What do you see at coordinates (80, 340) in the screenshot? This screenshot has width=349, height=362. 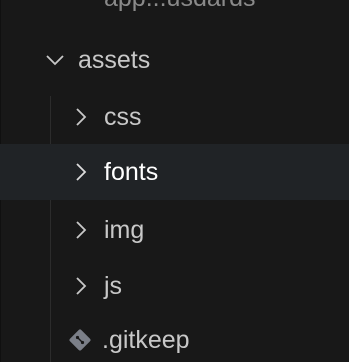 I see `git-file-icon` at bounding box center [80, 340].